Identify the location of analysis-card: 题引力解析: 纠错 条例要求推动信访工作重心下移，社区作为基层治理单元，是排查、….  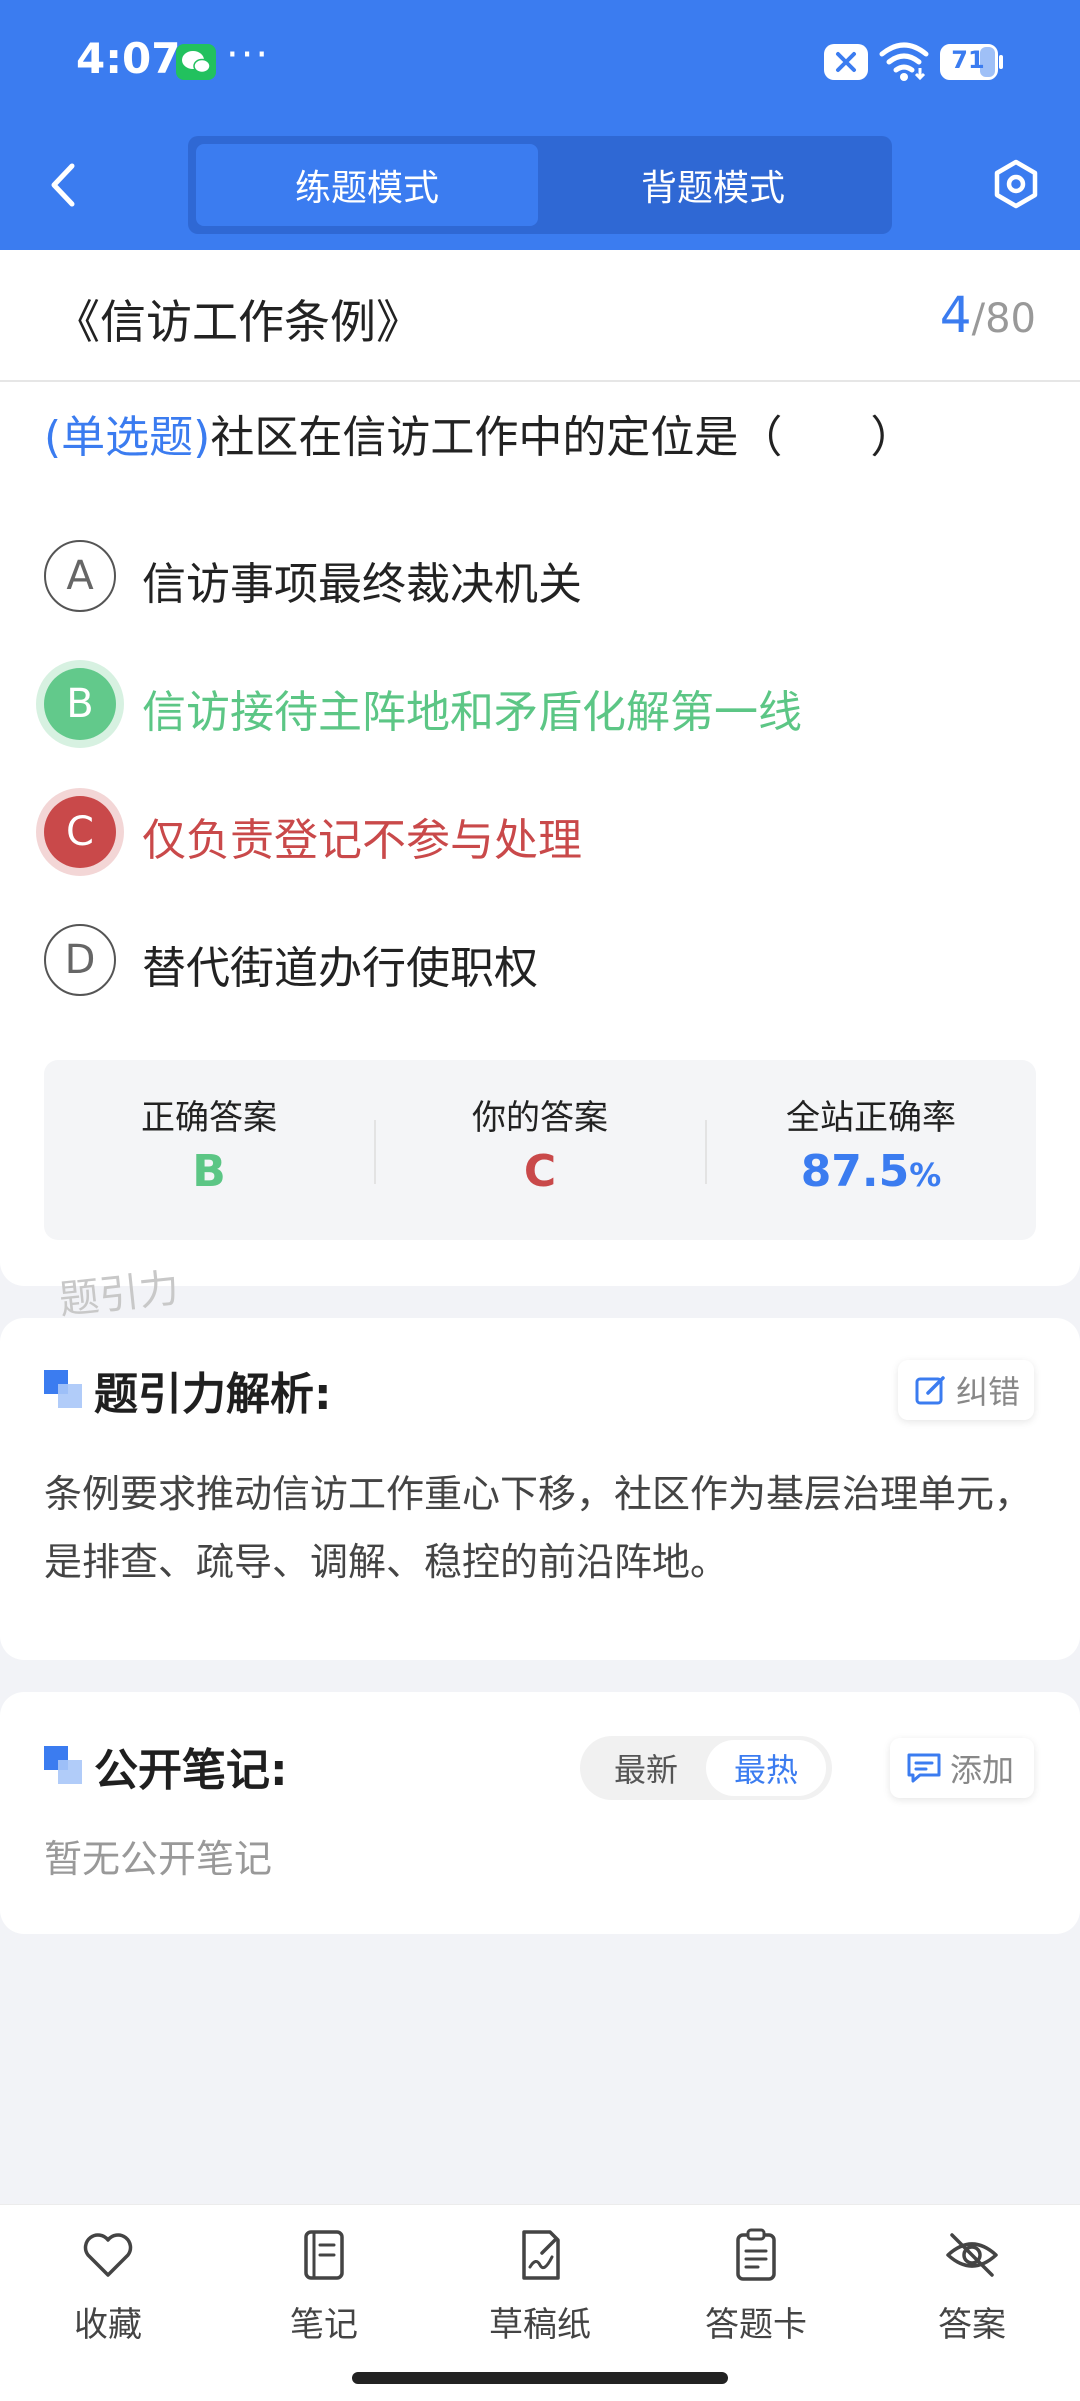
(540, 1489).